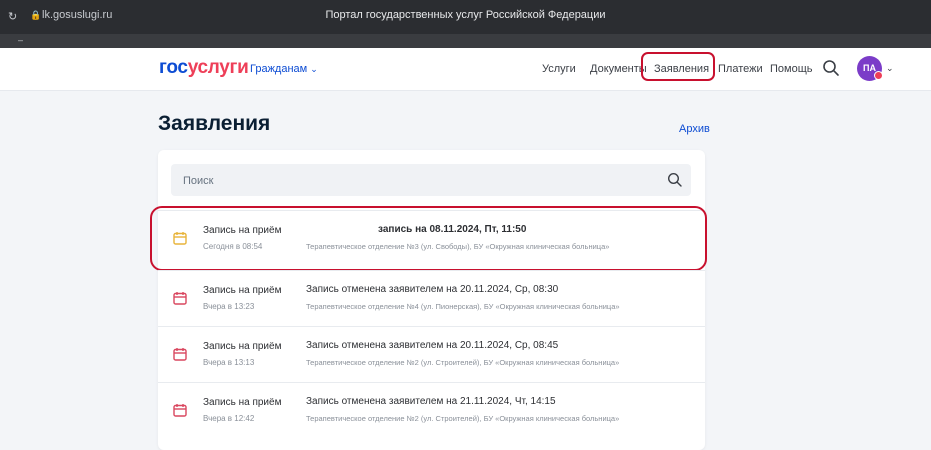 The image size is (931, 450). What do you see at coordinates (694, 129) in the screenshot?
I see `archive-link: Архив` at bounding box center [694, 129].